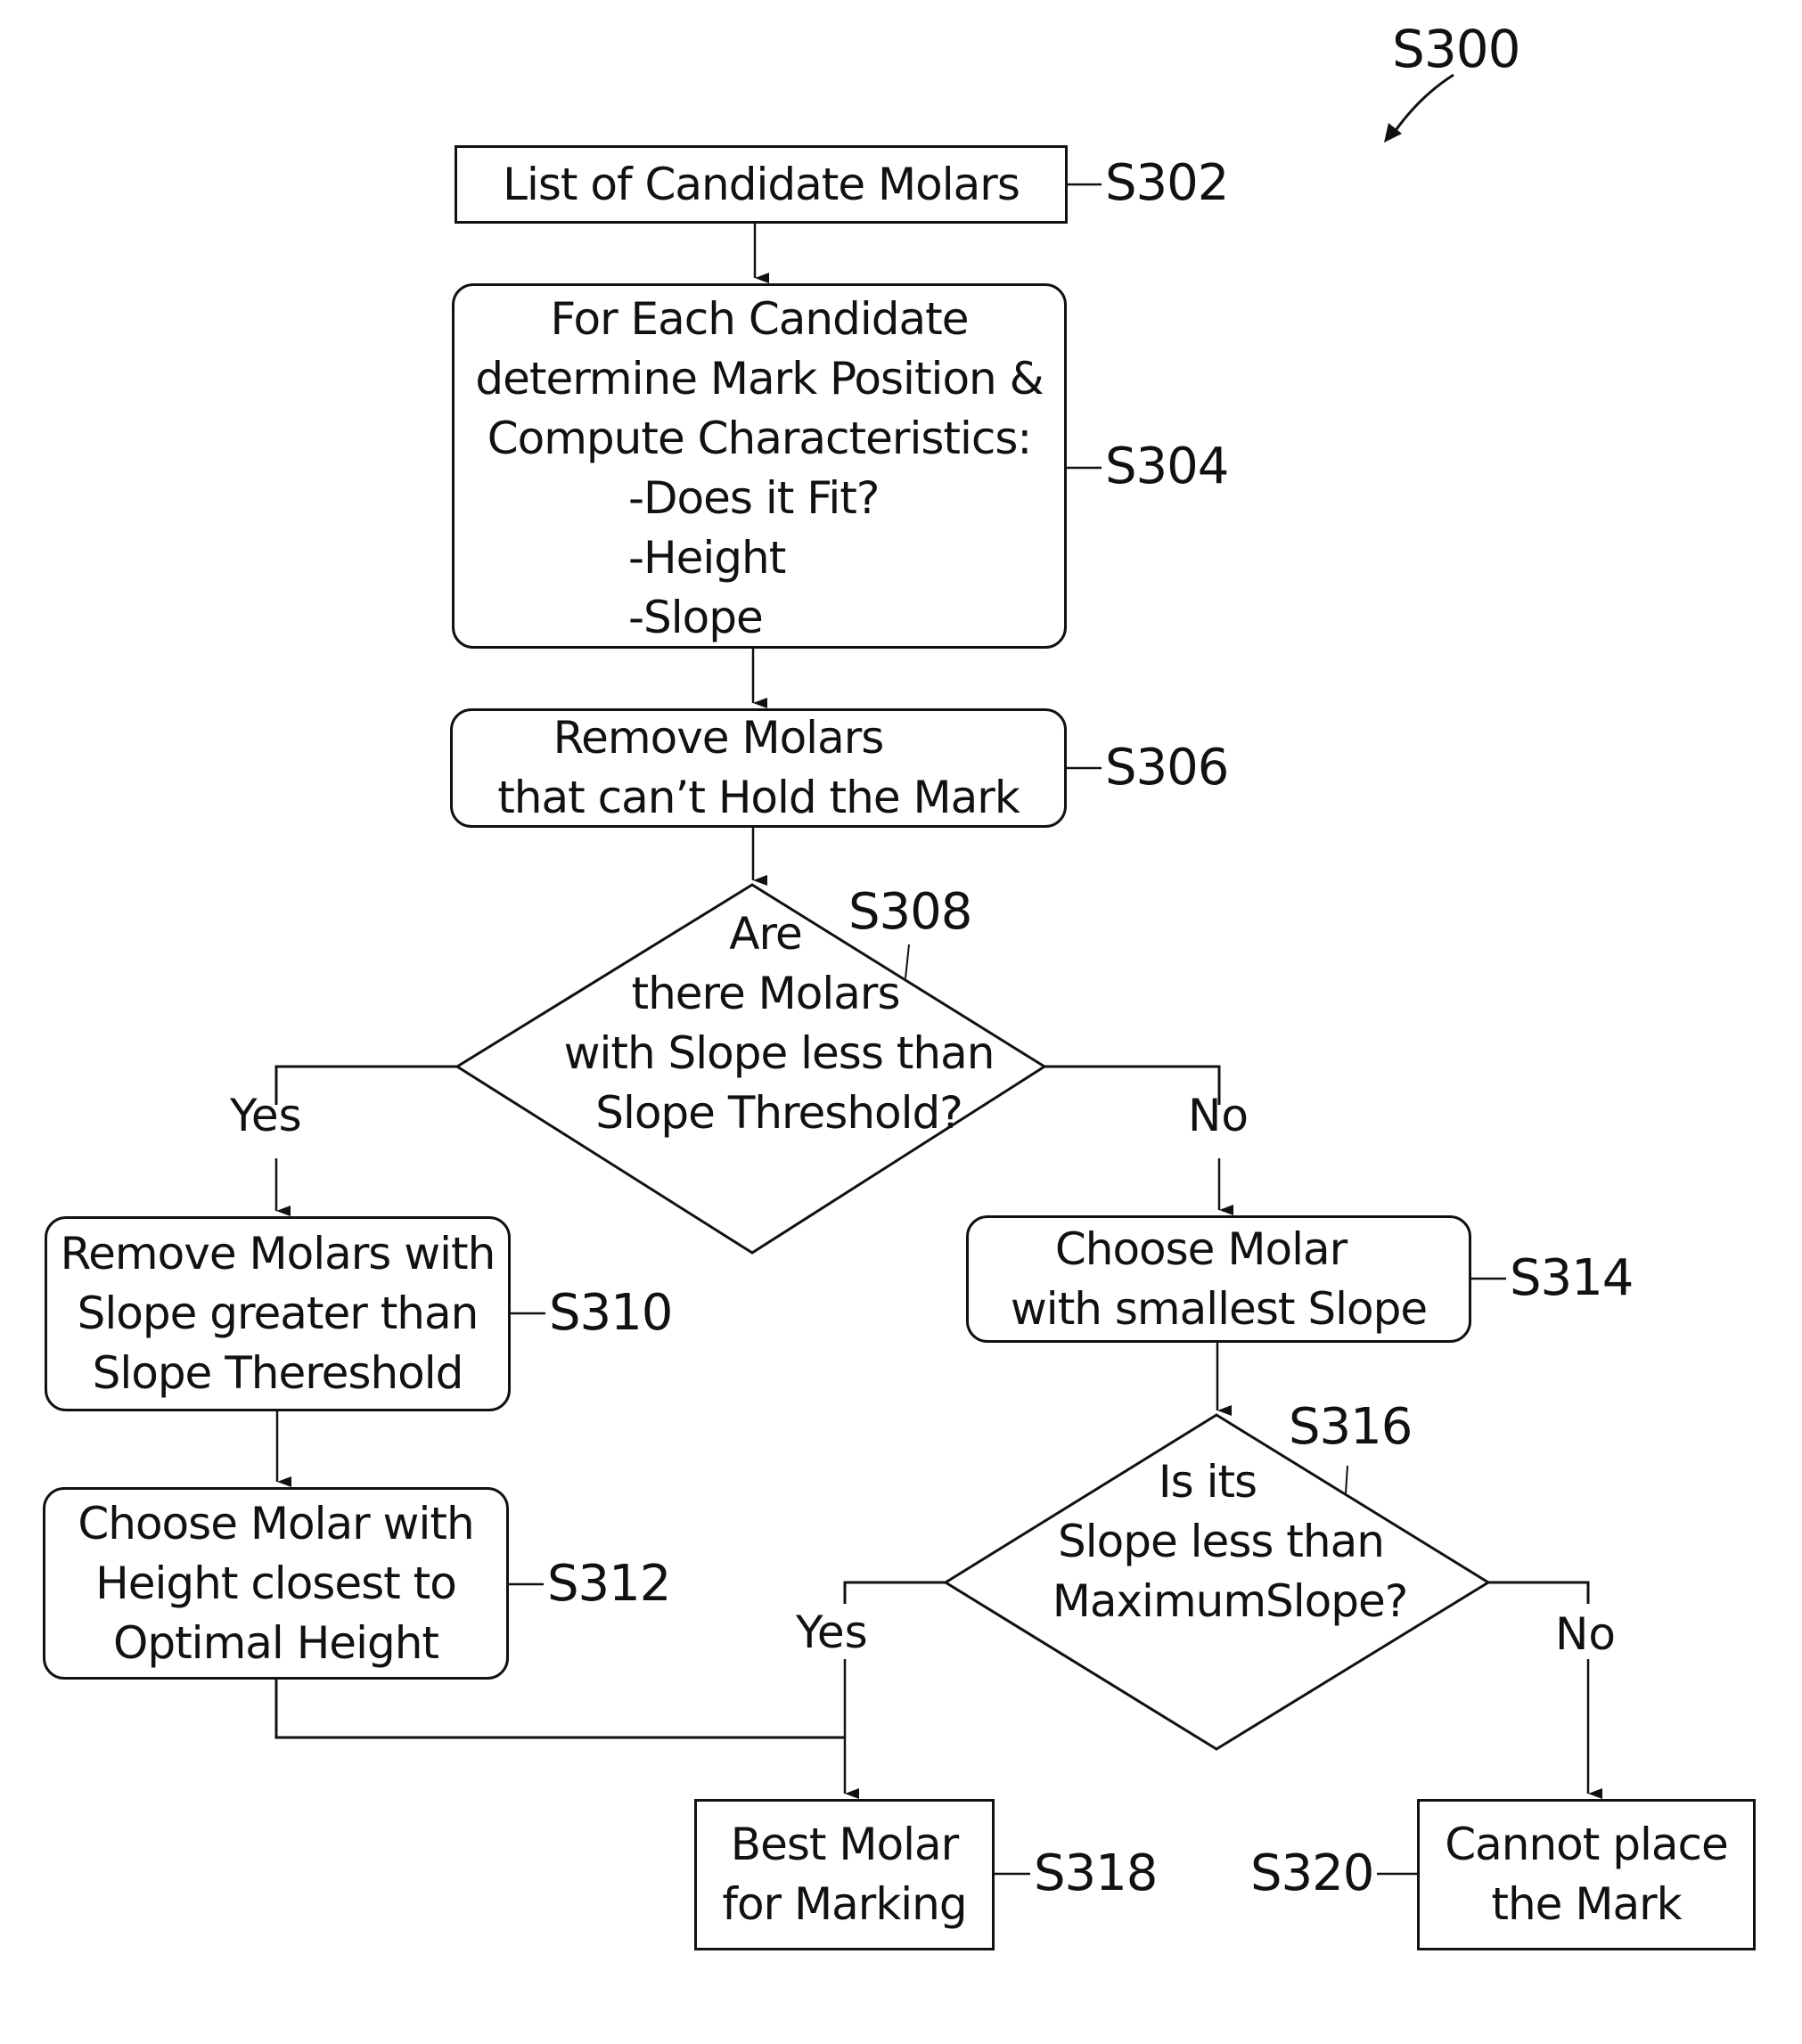 Image resolution: width=1802 pixels, height=2044 pixels. I want to click on decision-line: there Molars, so click(765, 993).